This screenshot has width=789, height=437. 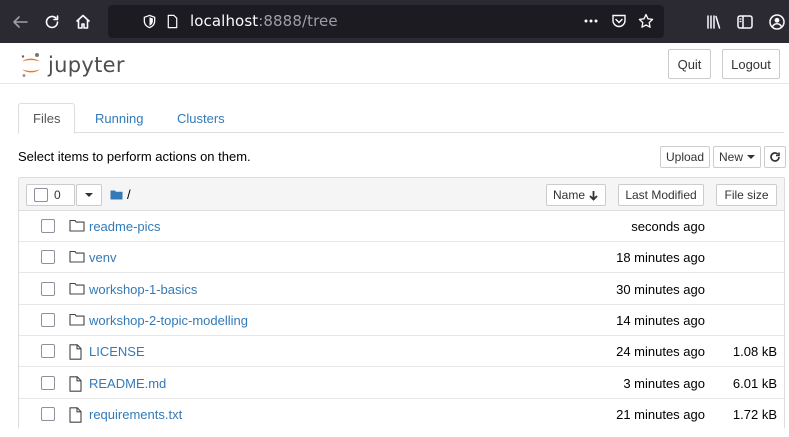 I want to click on account-icon, so click(x=777, y=22).